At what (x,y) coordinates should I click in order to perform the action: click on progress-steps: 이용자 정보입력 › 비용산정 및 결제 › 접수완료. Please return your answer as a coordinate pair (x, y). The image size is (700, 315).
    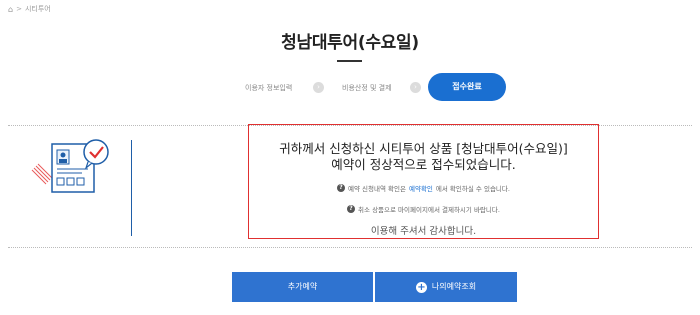
    Looking at the image, I should click on (350, 88).